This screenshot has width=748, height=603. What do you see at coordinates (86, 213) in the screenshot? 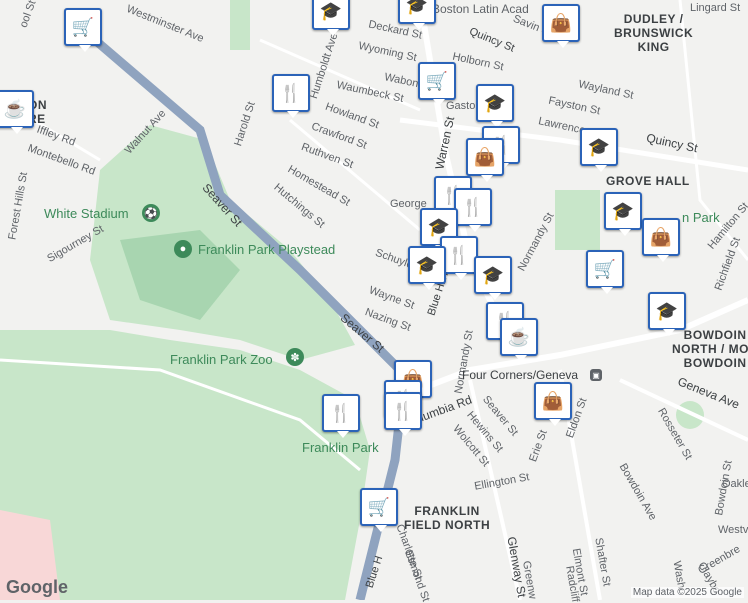
I see `place-label: White Stadium` at bounding box center [86, 213].